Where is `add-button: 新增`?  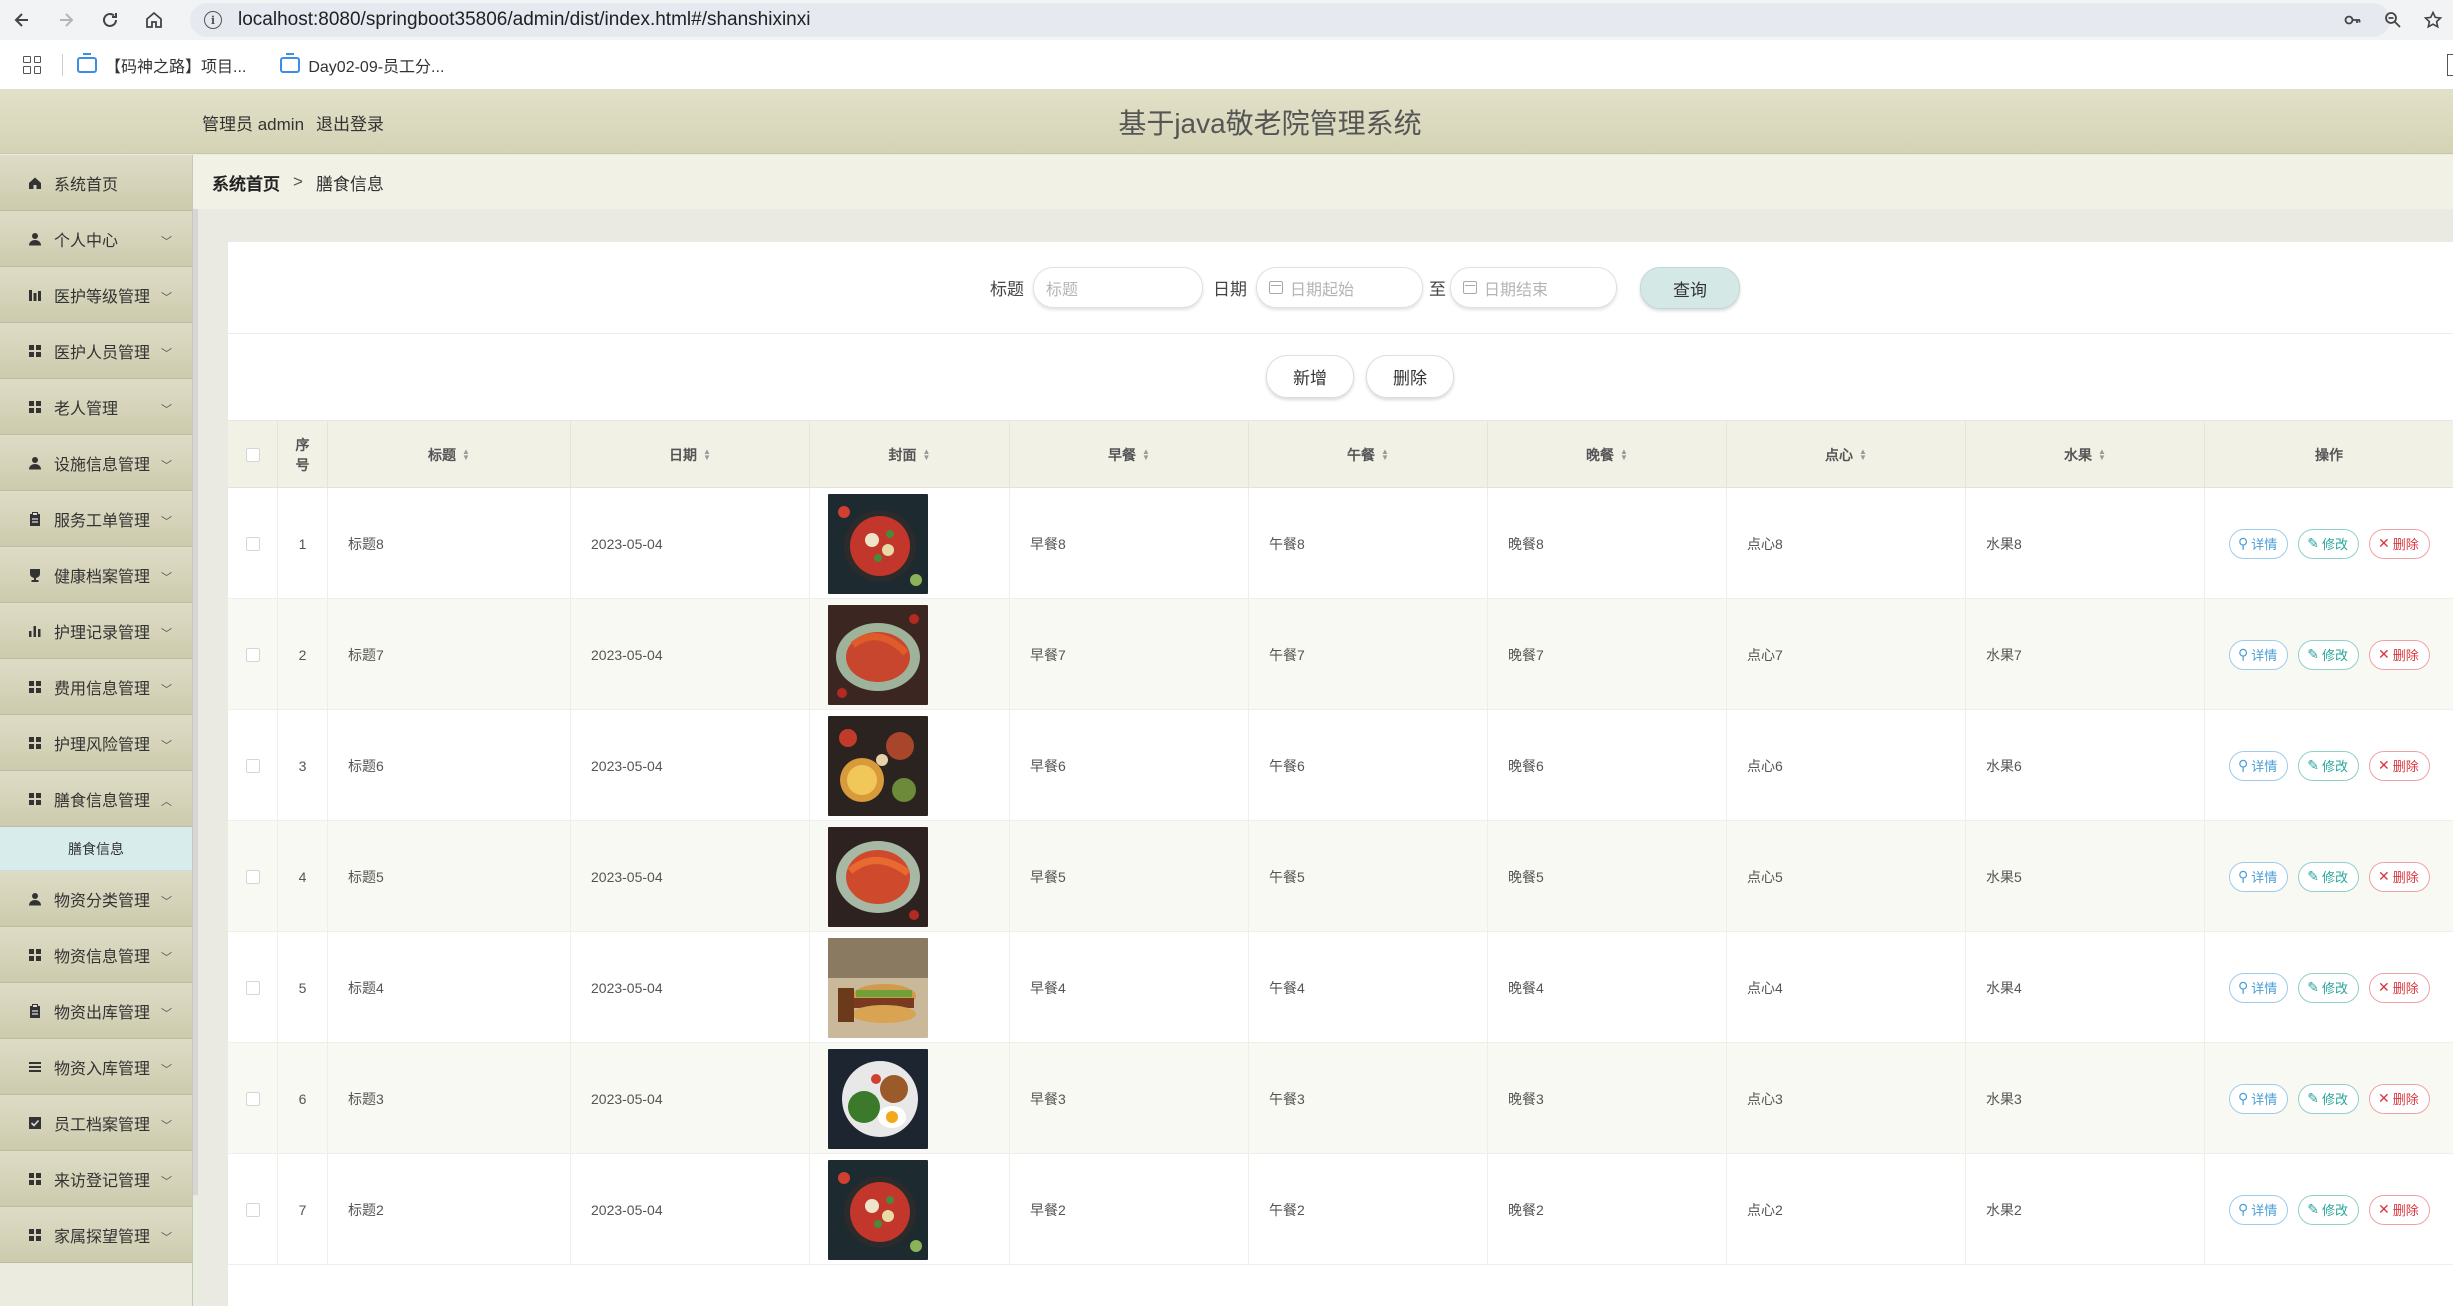
add-button: 新增 is located at coordinates (1310, 376).